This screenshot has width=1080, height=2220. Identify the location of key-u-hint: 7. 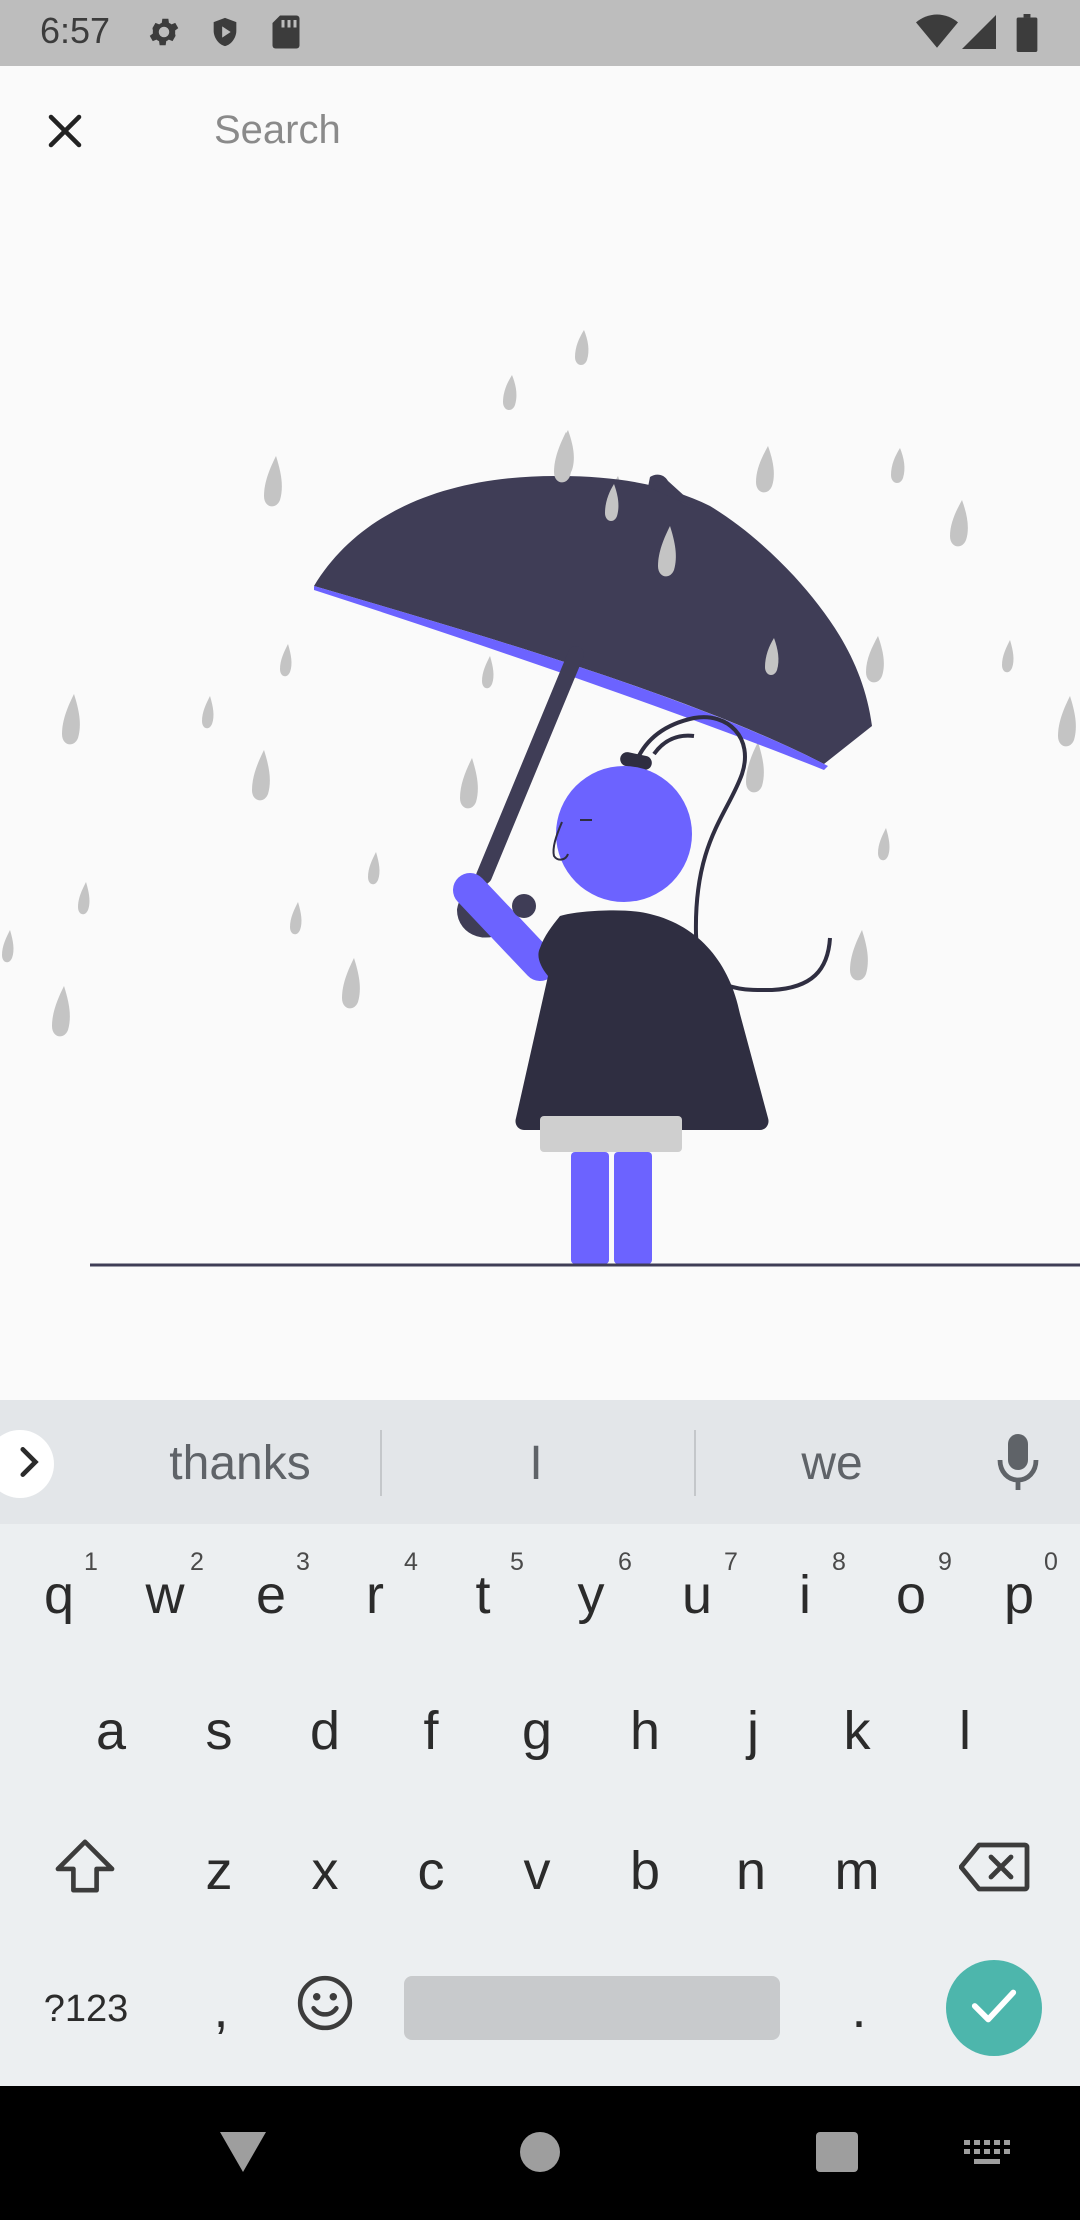
(731, 1562).